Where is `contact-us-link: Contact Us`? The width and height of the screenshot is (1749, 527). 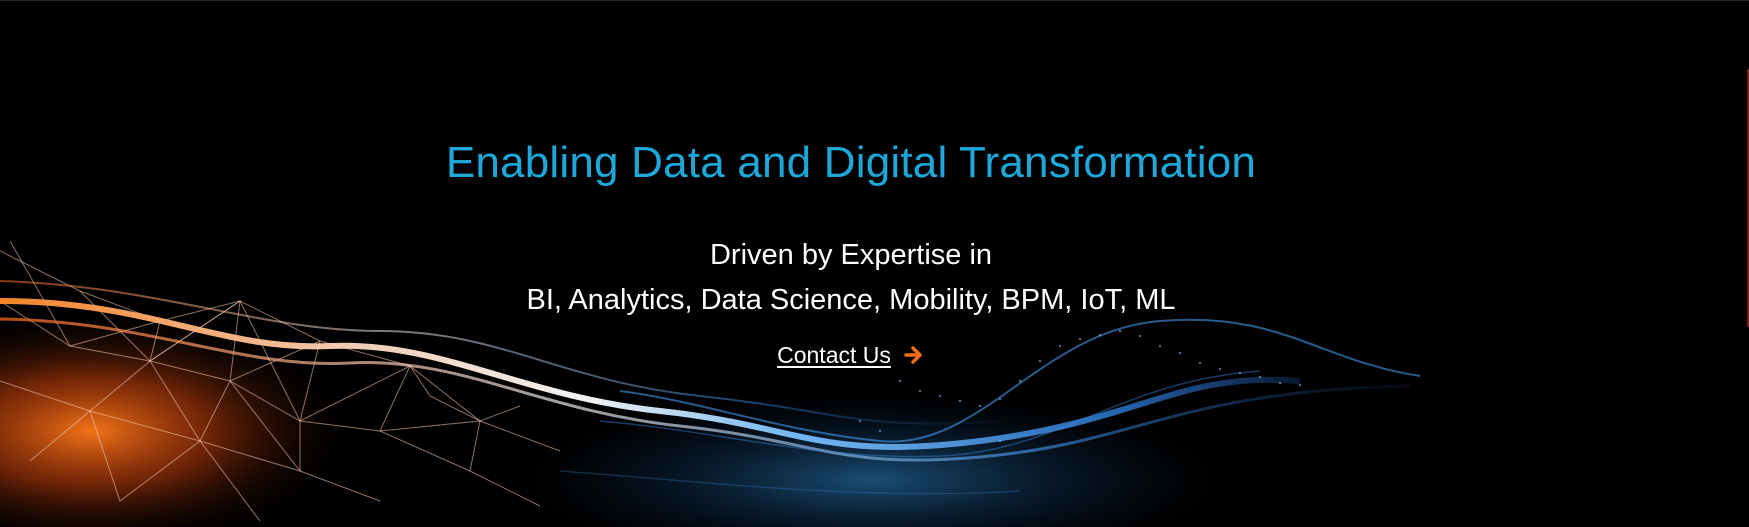 contact-us-link: Contact Us is located at coordinates (834, 355).